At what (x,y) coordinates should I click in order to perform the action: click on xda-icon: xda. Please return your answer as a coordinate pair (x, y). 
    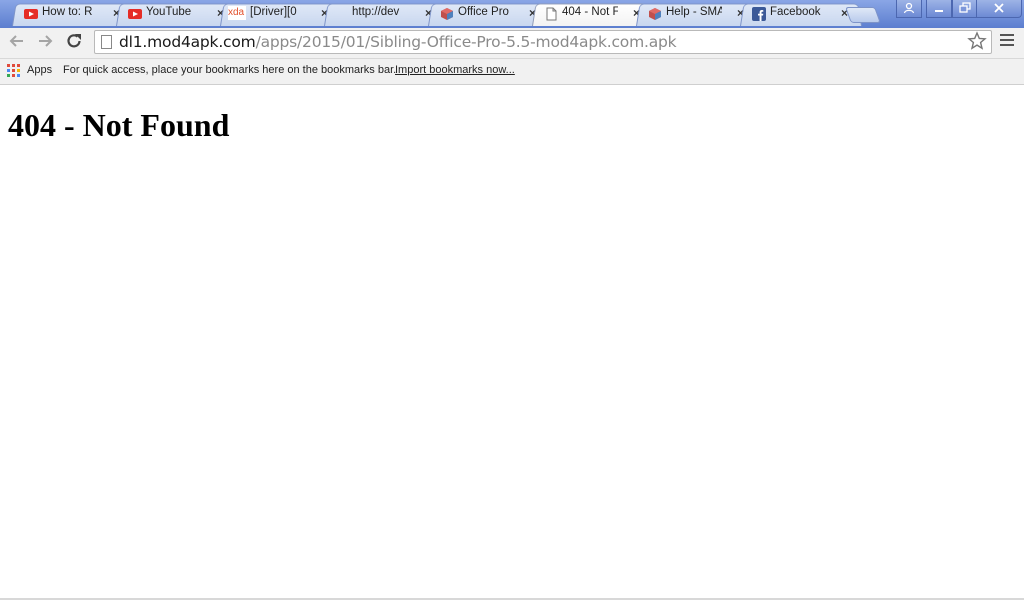
    Looking at the image, I should click on (237, 13).